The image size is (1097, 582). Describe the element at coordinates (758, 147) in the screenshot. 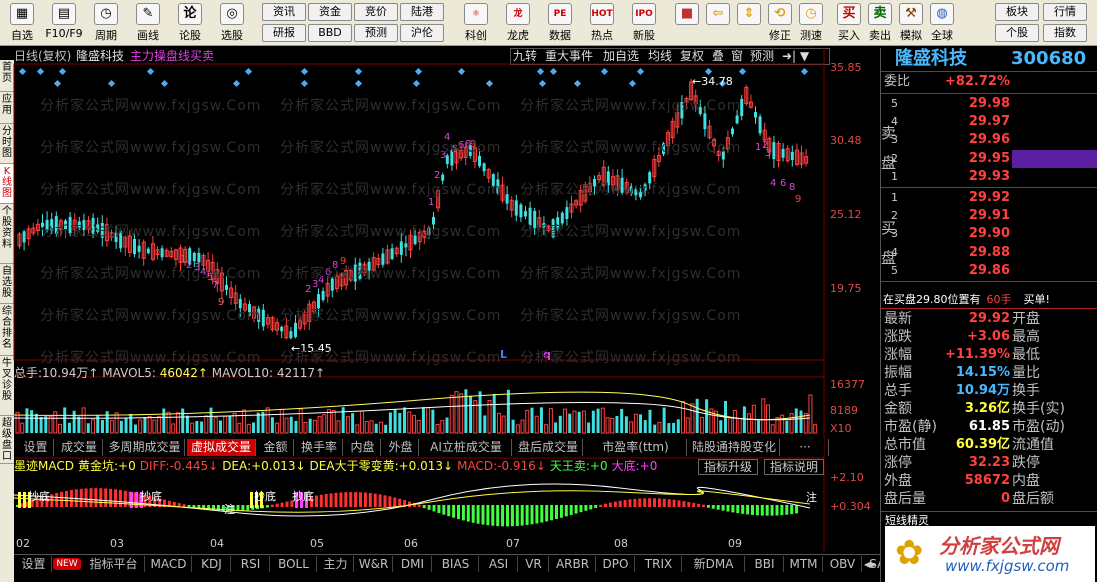

I see `count-marker: 1` at that location.